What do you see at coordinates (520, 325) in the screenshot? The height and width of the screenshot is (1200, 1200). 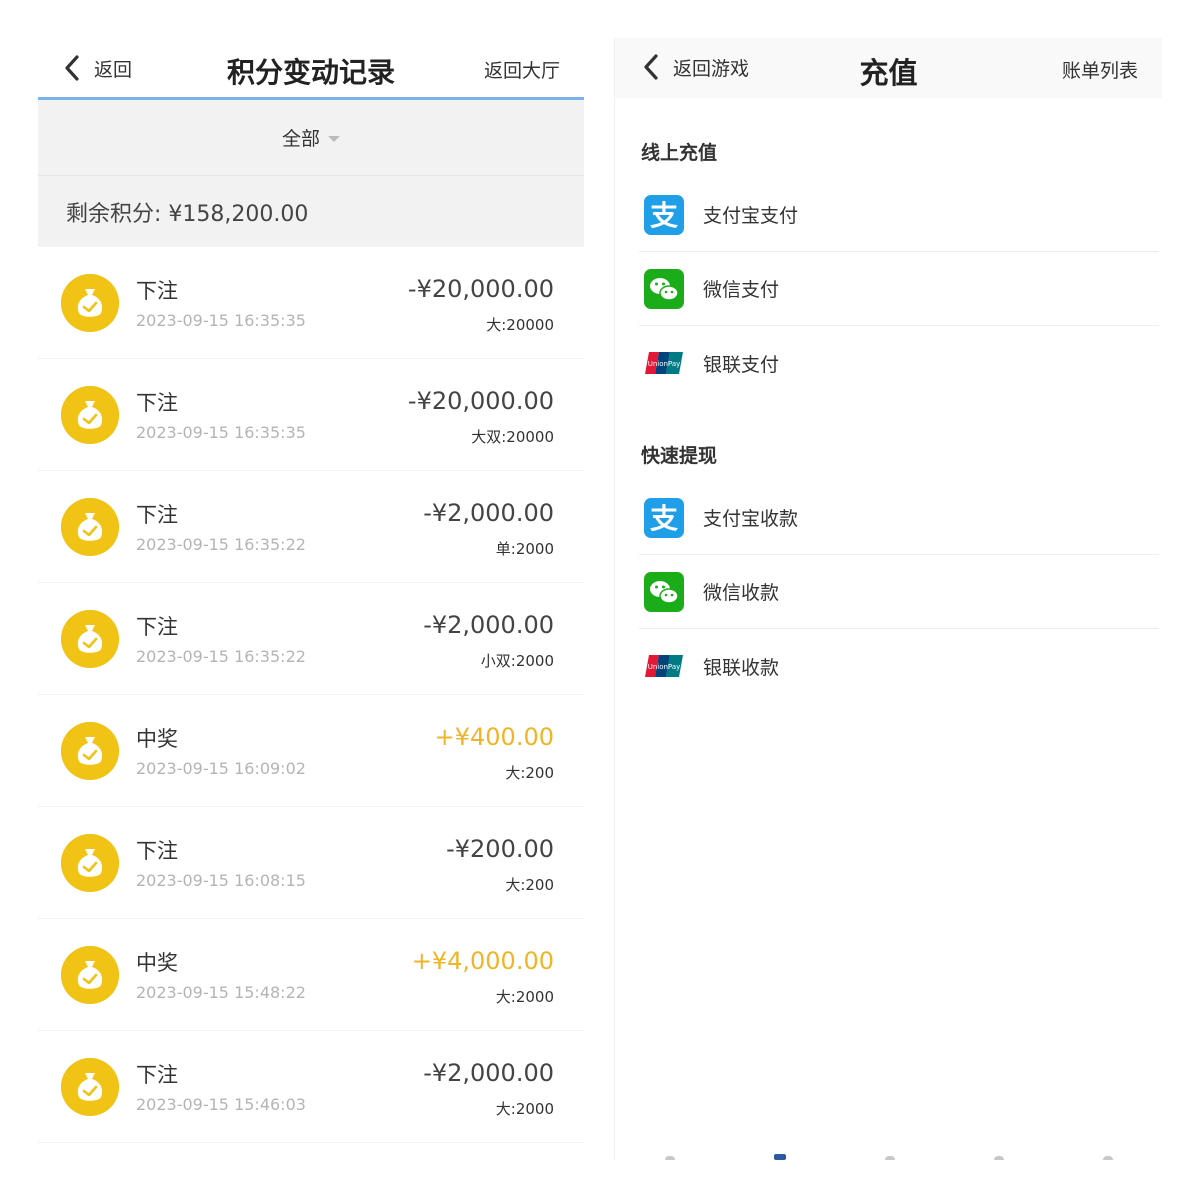 I see `record-detail: 大:20000` at bounding box center [520, 325].